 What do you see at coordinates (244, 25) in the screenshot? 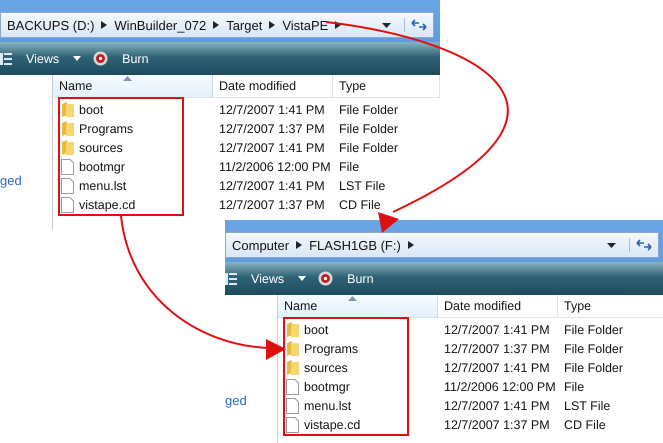
I see `breadcrumb-item: Target` at bounding box center [244, 25].